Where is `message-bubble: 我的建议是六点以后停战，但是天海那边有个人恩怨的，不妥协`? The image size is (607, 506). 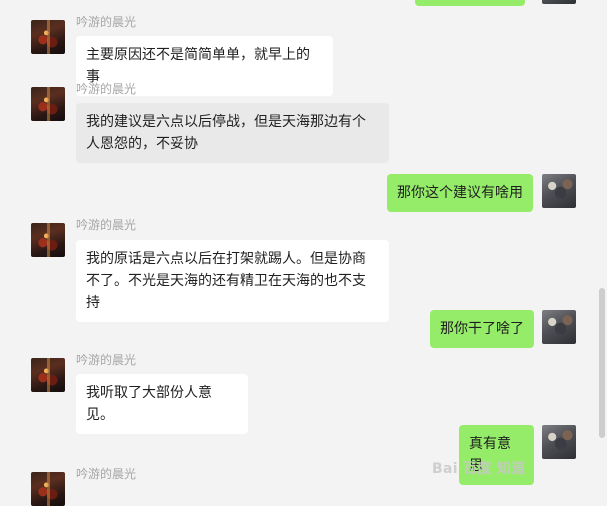 message-bubble: 我的建议是六点以后停战，但是天海那边有个人恩怨的，不妥协 is located at coordinates (232, 133).